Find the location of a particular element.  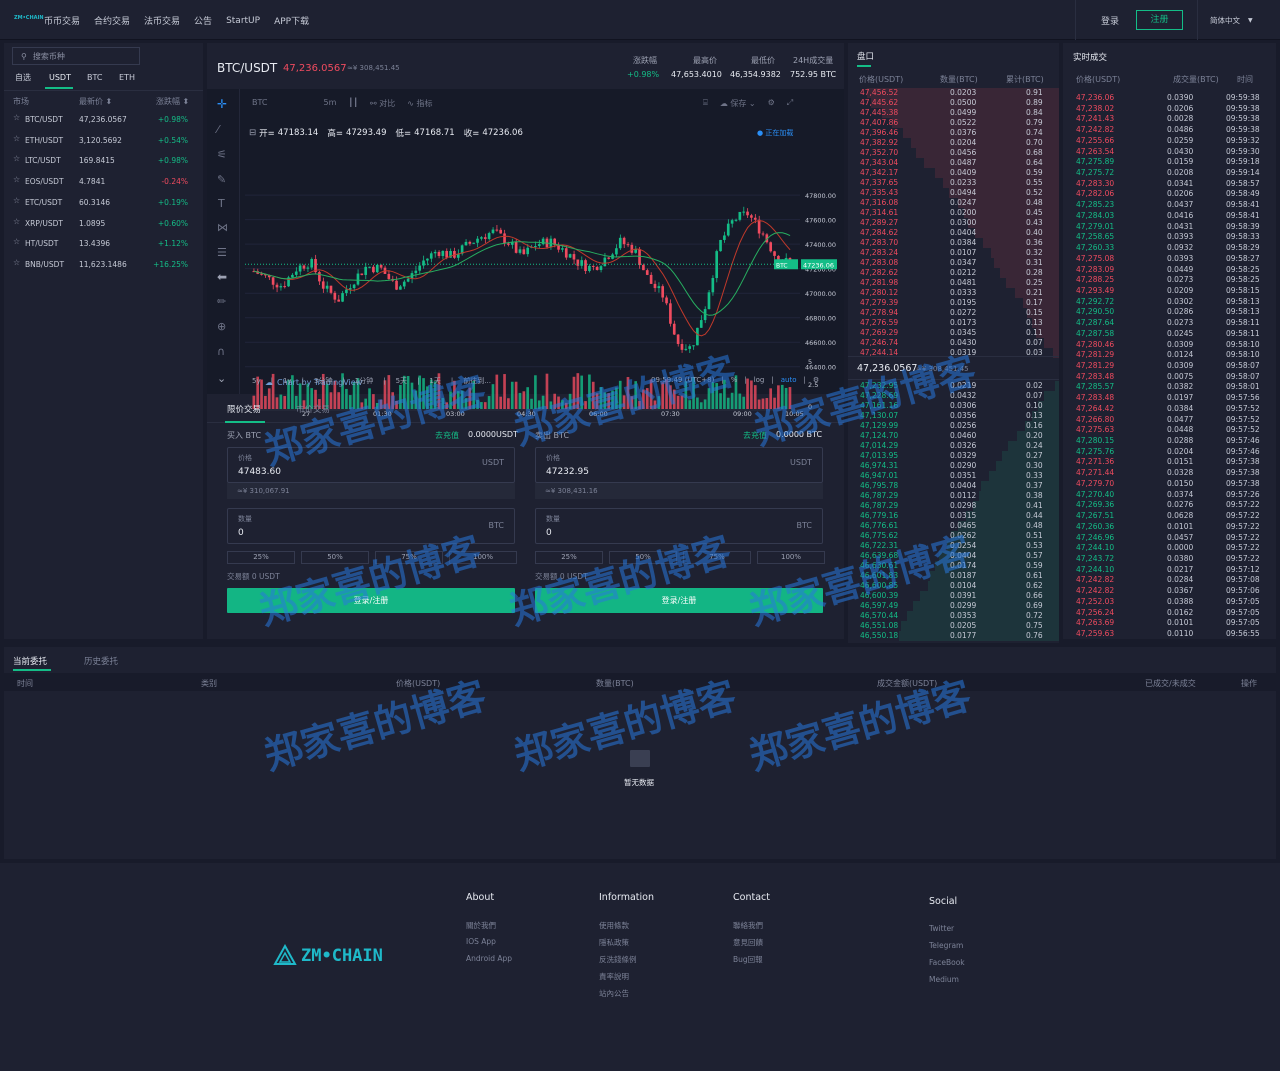

ask-row: 47,343.04 0.0487 0.64 is located at coordinates (953, 163).